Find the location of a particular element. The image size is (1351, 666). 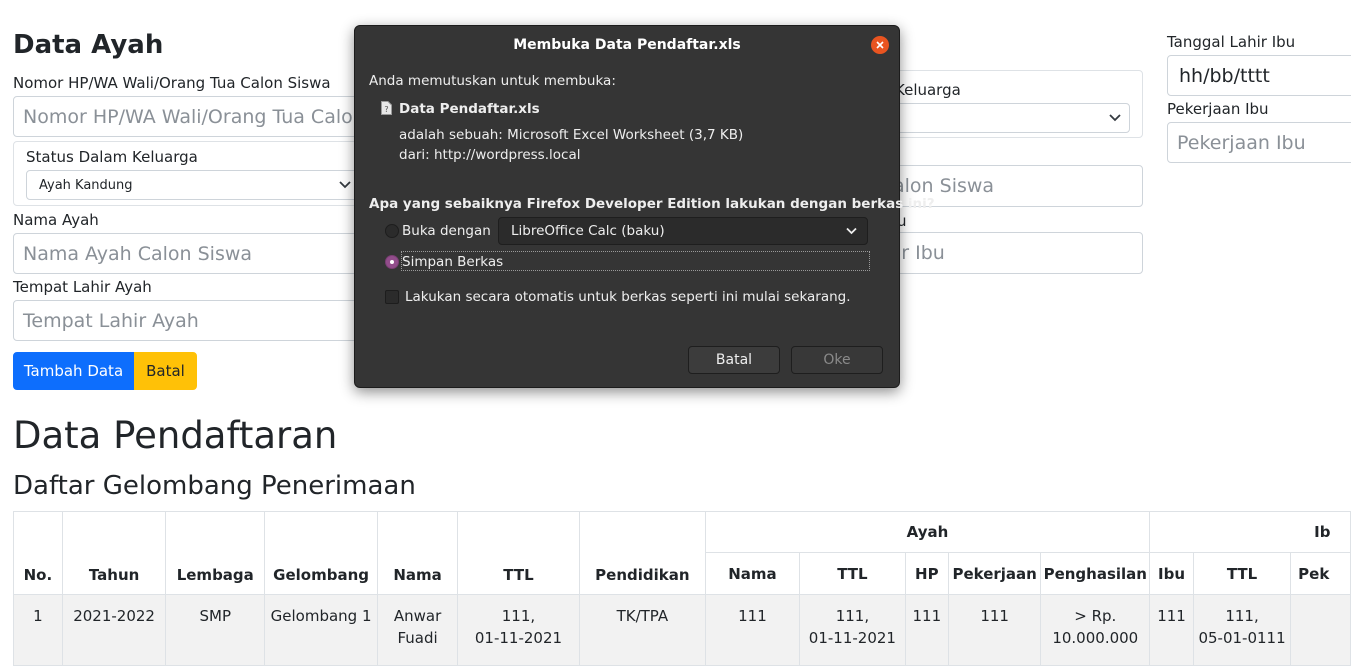

dialog-intro: Anda memutuskan untuk membuka: is located at coordinates (492, 81).